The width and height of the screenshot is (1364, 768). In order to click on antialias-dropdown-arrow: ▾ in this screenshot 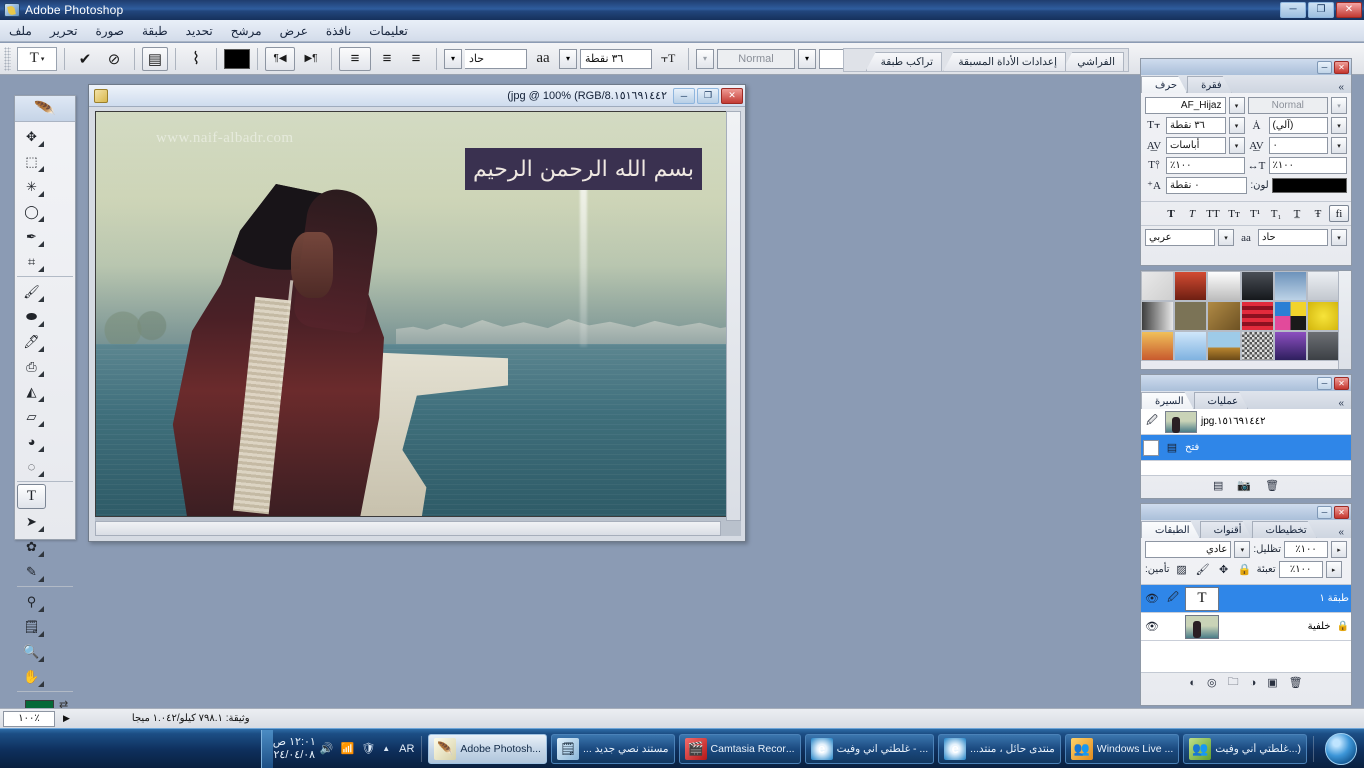, I will do `click(453, 58)`.